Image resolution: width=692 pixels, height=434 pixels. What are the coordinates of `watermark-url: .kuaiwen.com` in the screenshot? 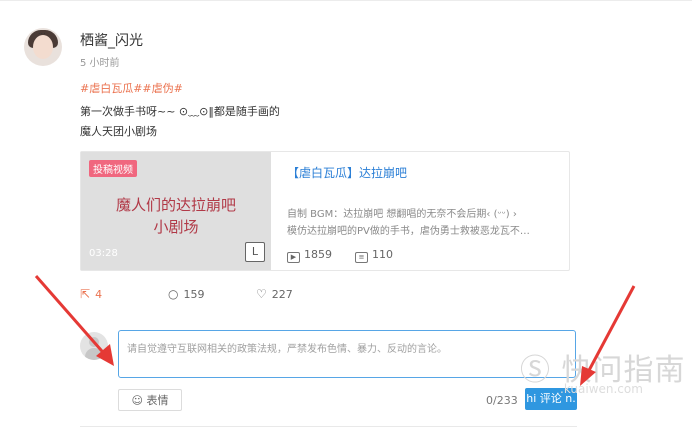 It's located at (601, 389).